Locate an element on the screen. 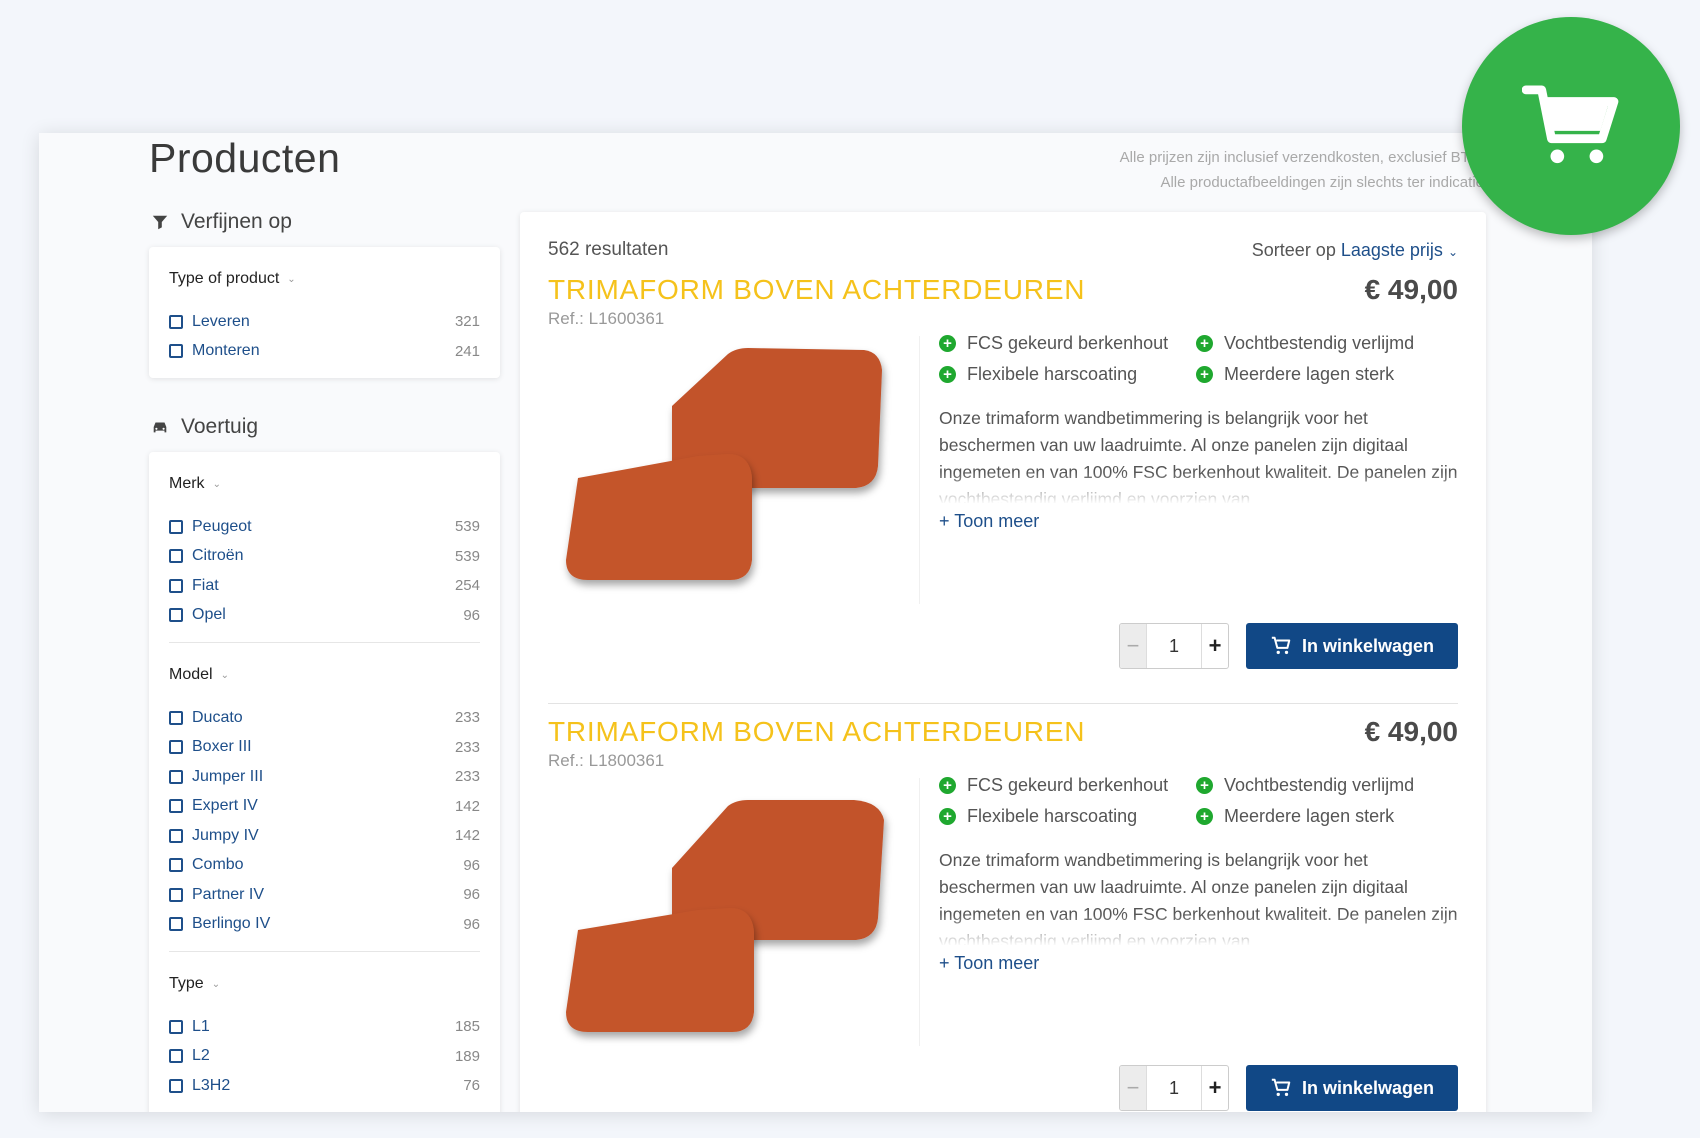 Image resolution: width=1700 pixels, height=1138 pixels. shopping-cart-icon is located at coordinates (1570, 124).